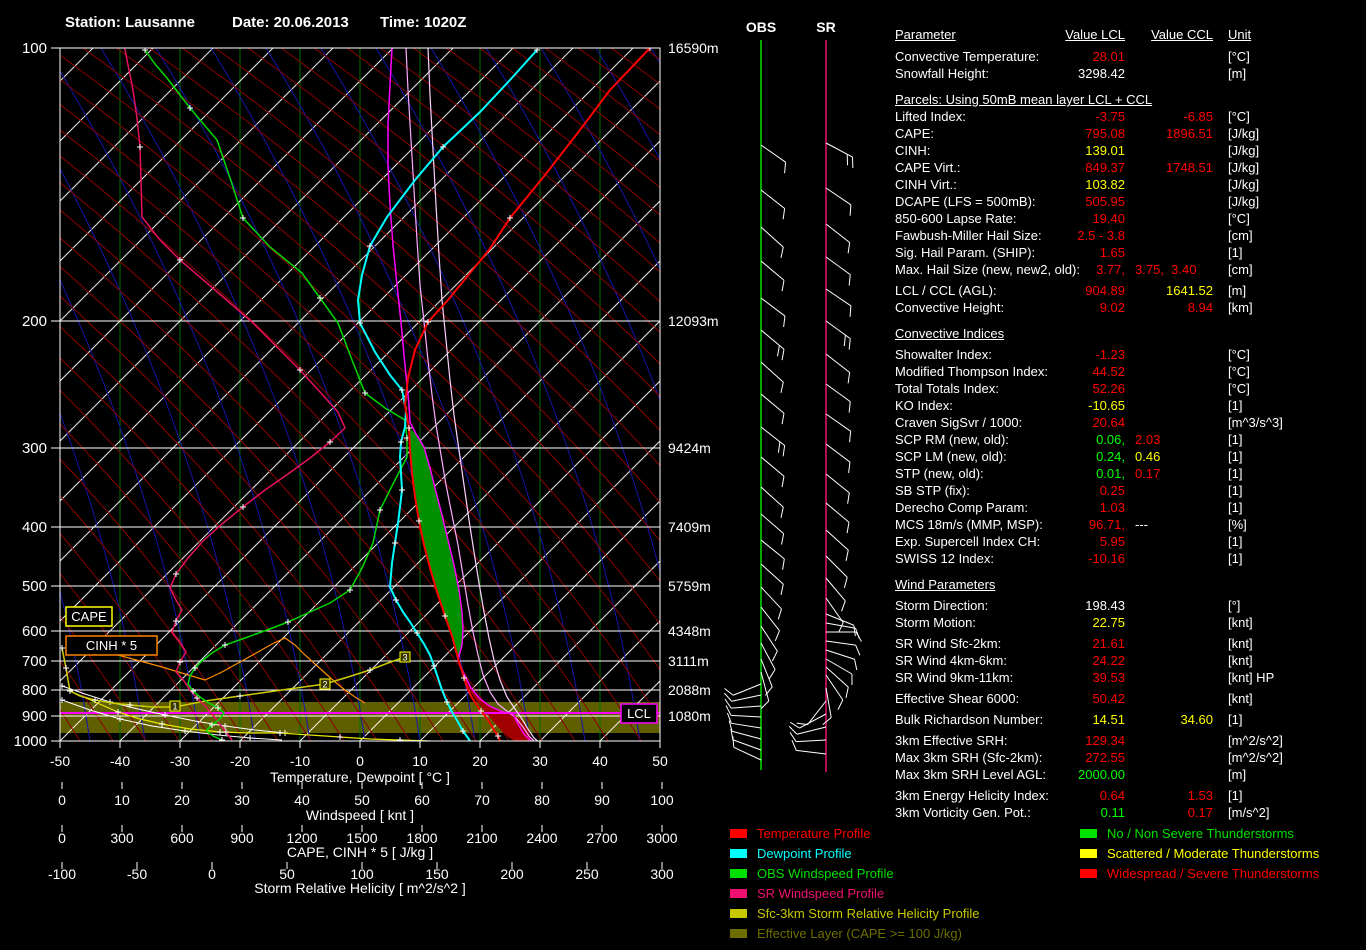  I want to click on value-lcl: 96.71,, so click(1092, 524).